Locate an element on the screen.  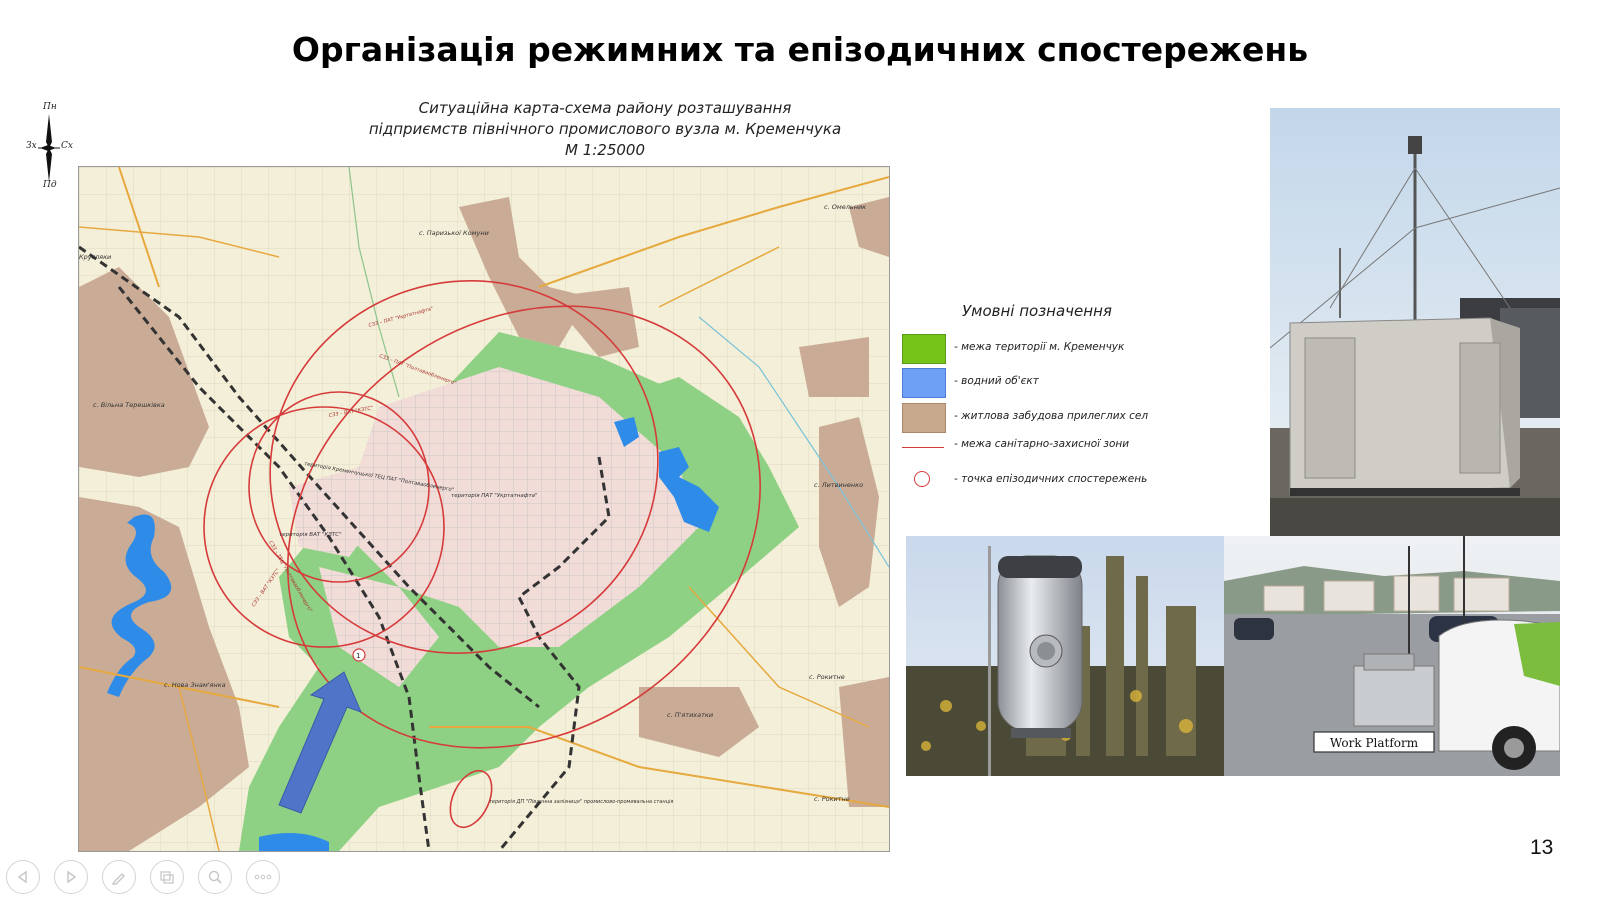
legend-swatch-circle is located at coordinates (922, 479).